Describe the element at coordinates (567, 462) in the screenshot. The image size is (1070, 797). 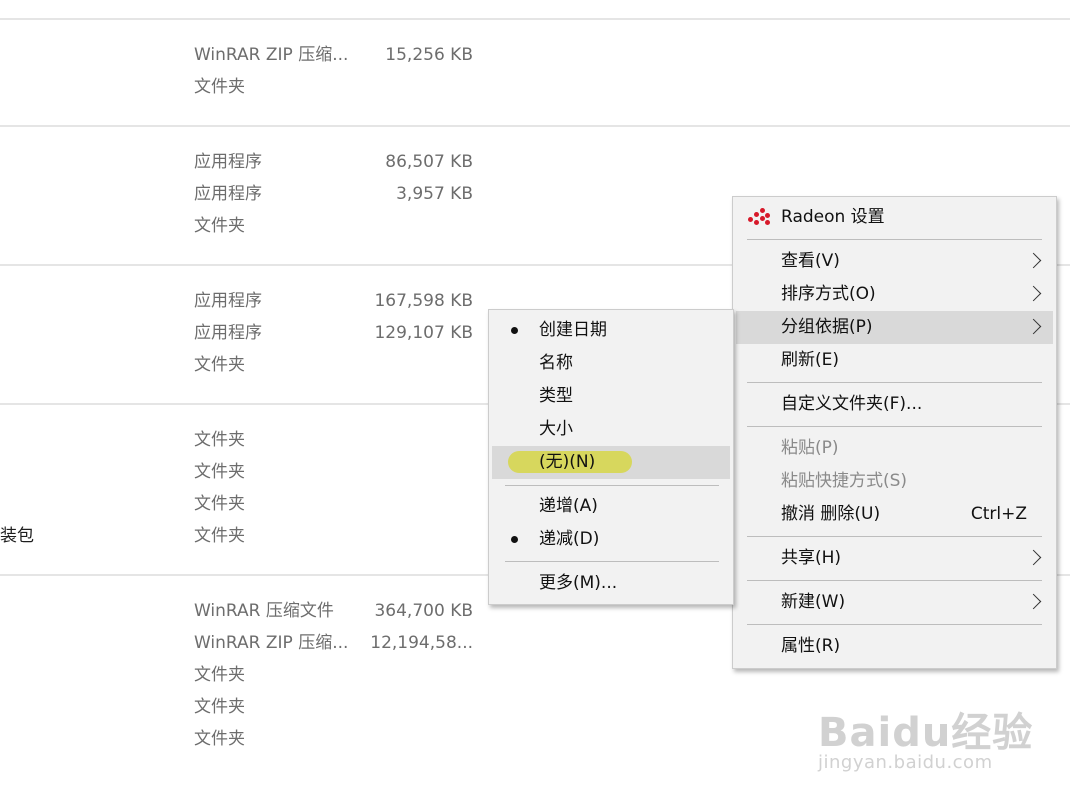
I see `menu-label: (无)(N)` at that location.